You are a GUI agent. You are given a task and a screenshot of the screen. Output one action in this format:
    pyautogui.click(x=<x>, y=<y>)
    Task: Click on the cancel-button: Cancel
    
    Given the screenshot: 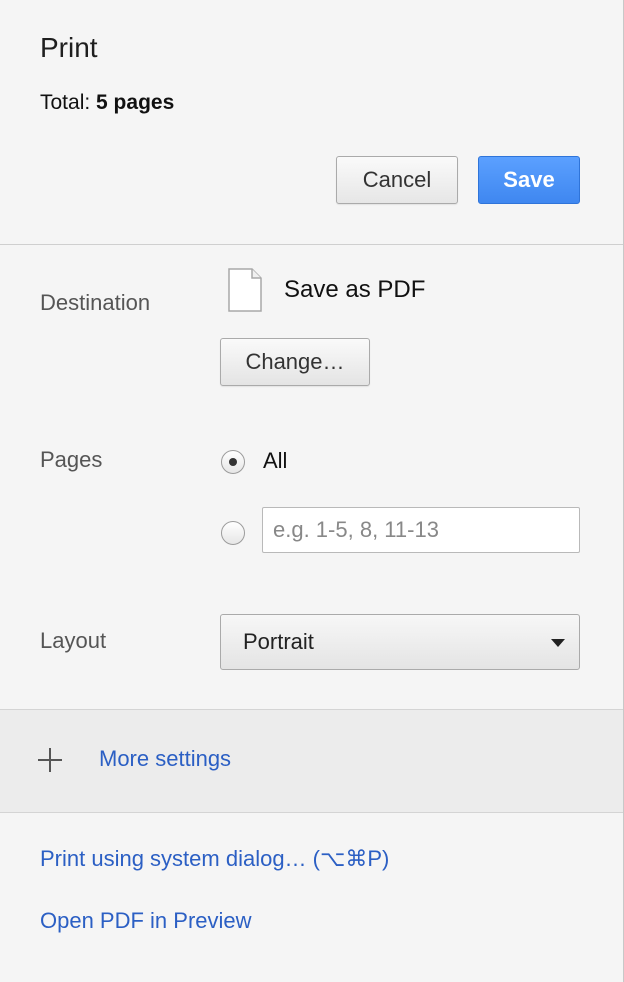 What is the action you would take?
    pyautogui.click(x=397, y=180)
    